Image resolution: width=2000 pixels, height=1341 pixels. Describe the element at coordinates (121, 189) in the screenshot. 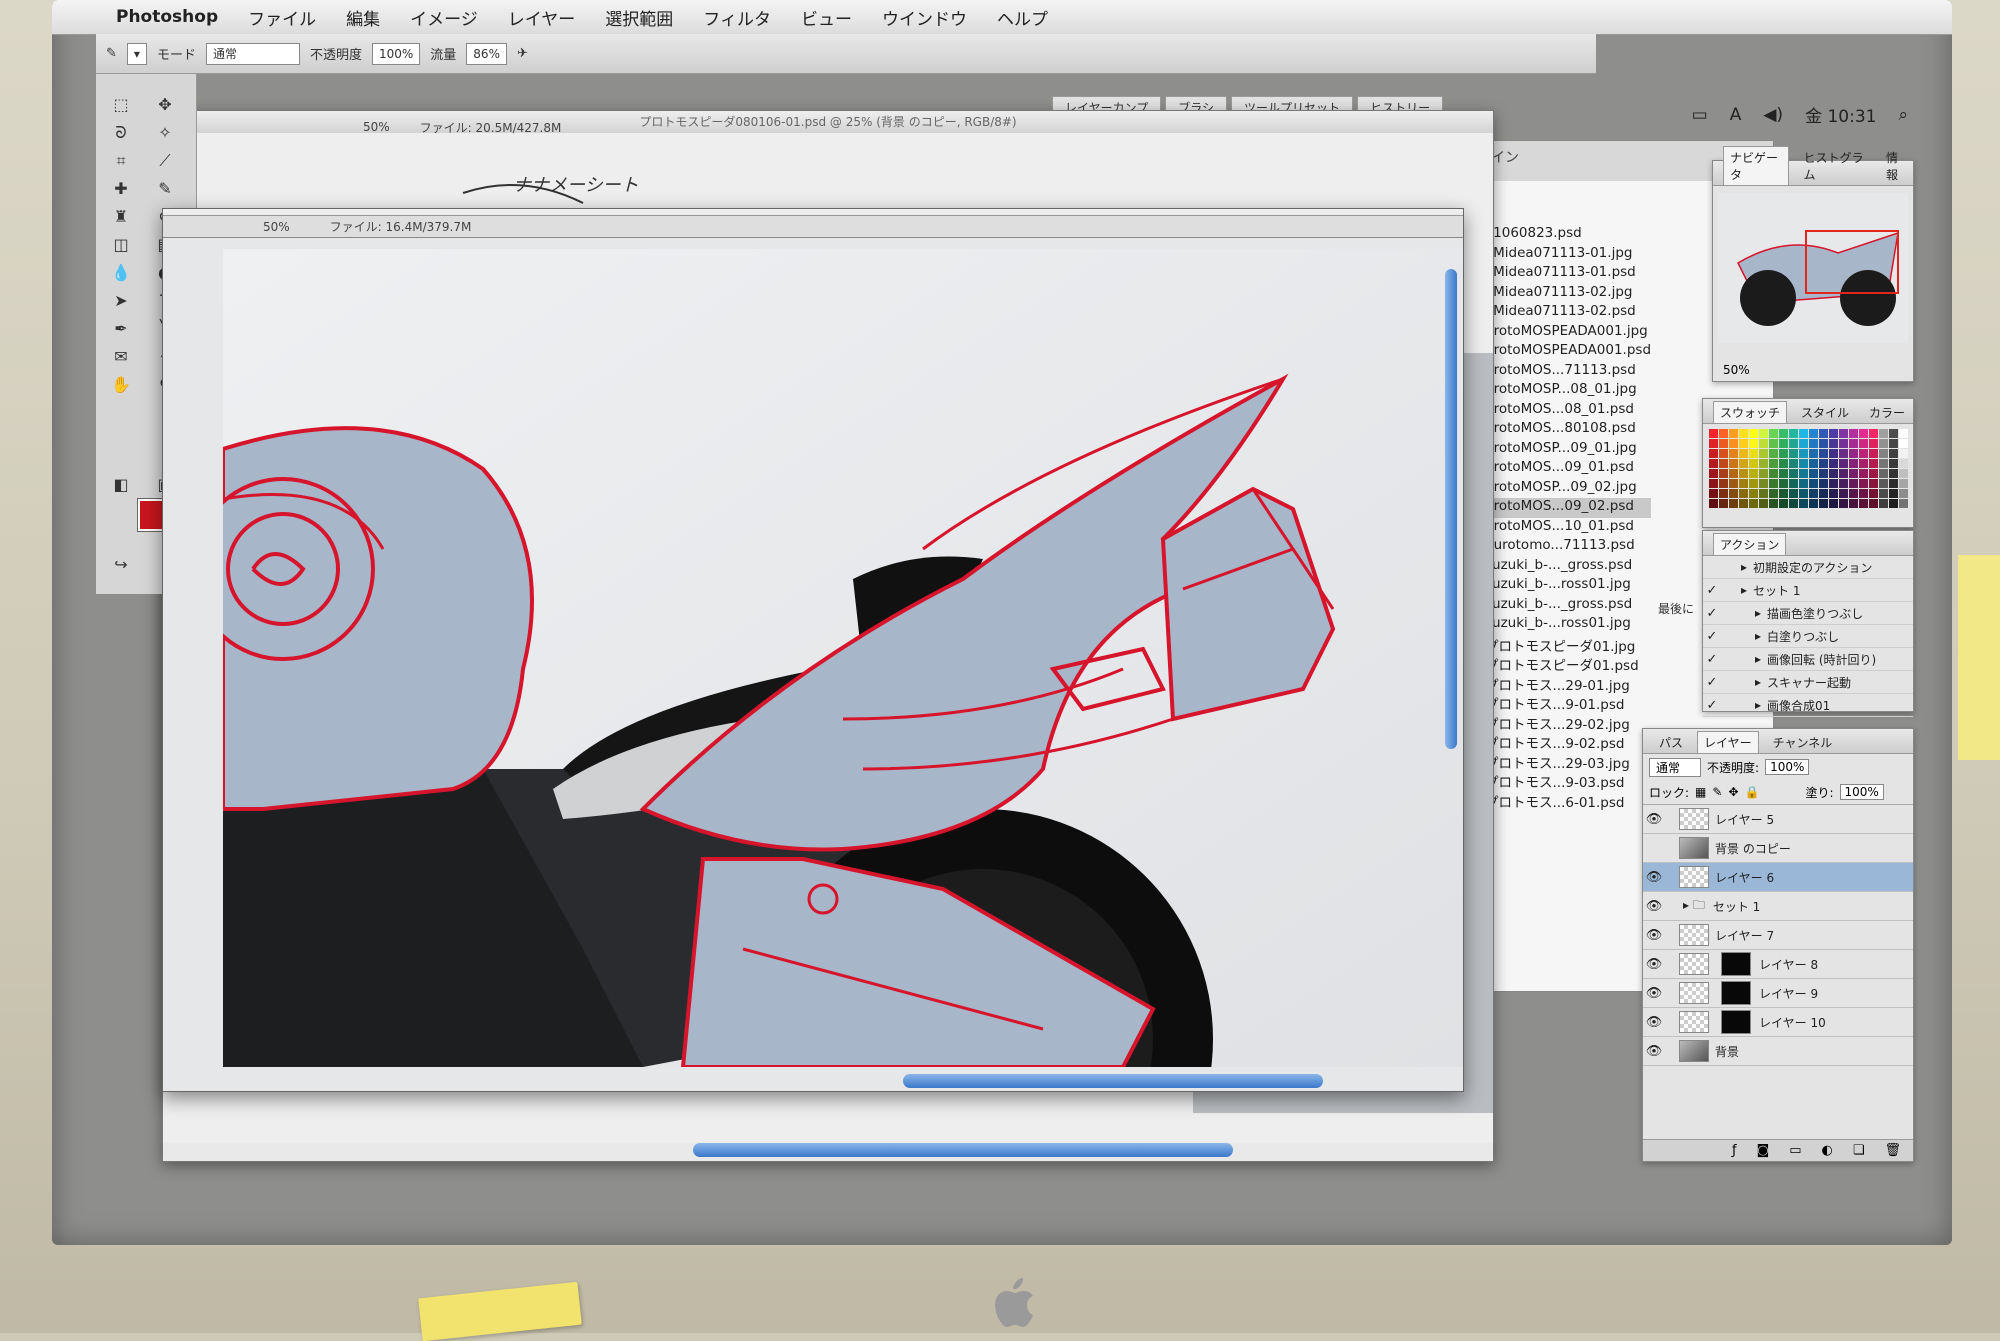

I see `healing-tool-icon: ✚` at that location.